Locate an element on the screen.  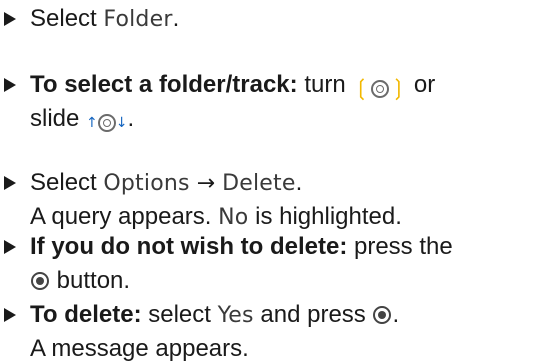
step-line: A message appears. is located at coordinates (139, 349).